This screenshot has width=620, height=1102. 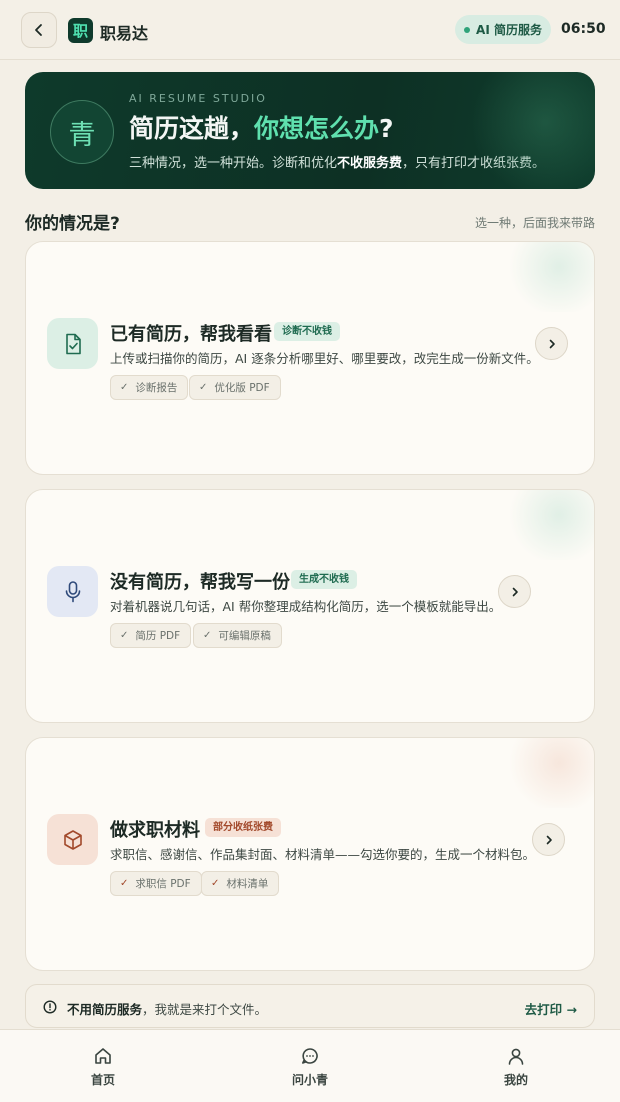 I want to click on hero-subtitle-post: ，只有打印才收纸张费。, so click(x=474, y=163).